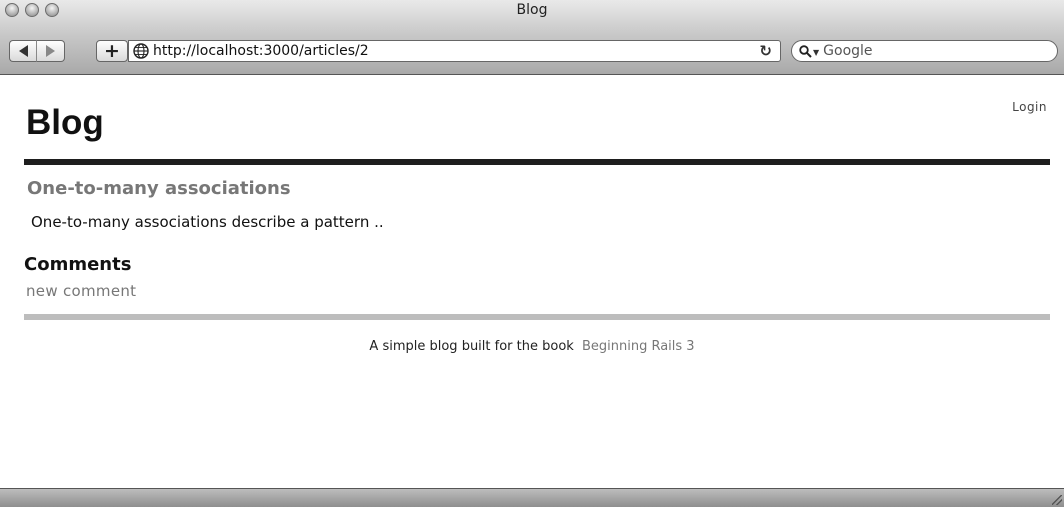 This screenshot has width=1064, height=507. What do you see at coordinates (532, 497) in the screenshot?
I see `status-bar` at bounding box center [532, 497].